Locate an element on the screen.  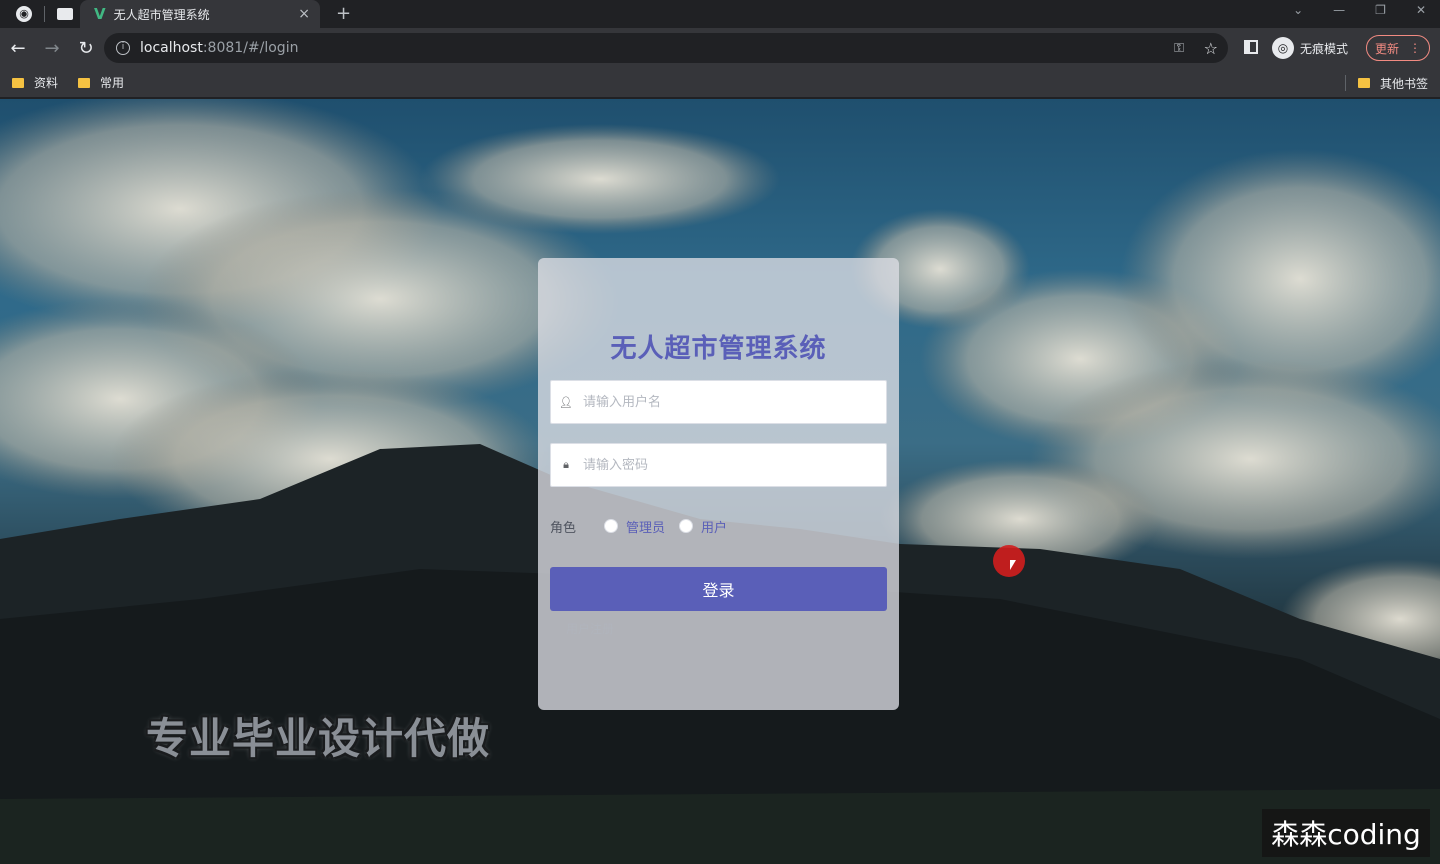
other-bookmarks-folder: 其他书签 is located at coordinates (1392, 83).